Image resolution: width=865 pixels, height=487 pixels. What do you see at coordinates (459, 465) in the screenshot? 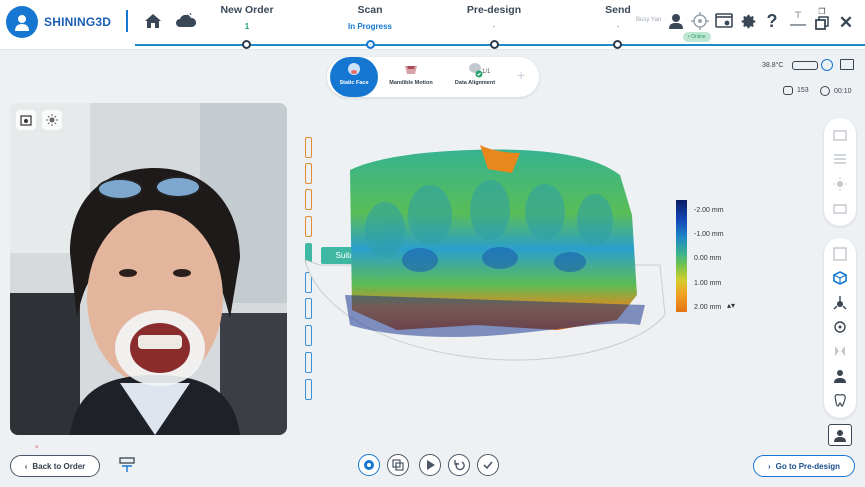
I see `undo-icon` at bounding box center [459, 465].